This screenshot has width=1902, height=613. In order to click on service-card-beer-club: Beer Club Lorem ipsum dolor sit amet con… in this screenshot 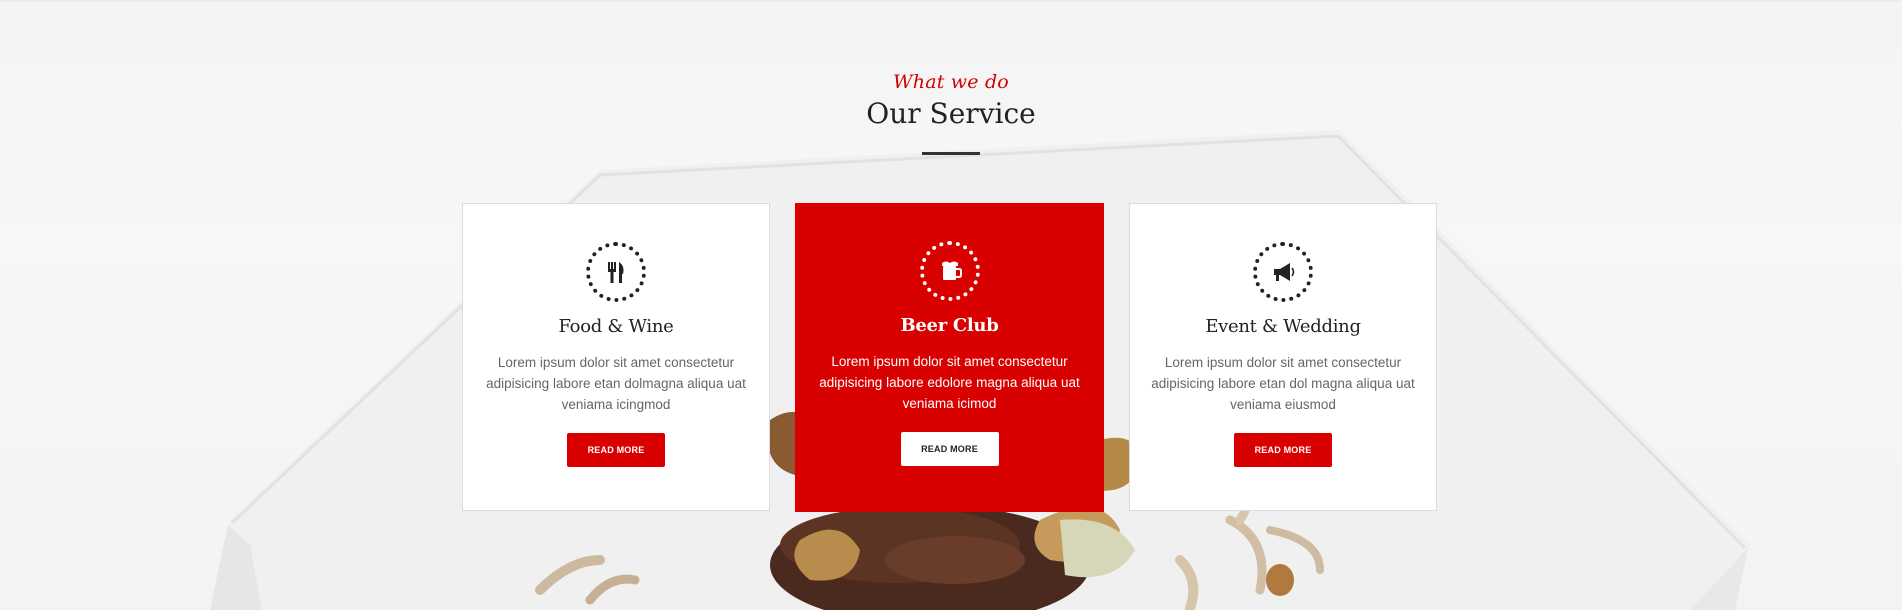, I will do `click(949, 357)`.